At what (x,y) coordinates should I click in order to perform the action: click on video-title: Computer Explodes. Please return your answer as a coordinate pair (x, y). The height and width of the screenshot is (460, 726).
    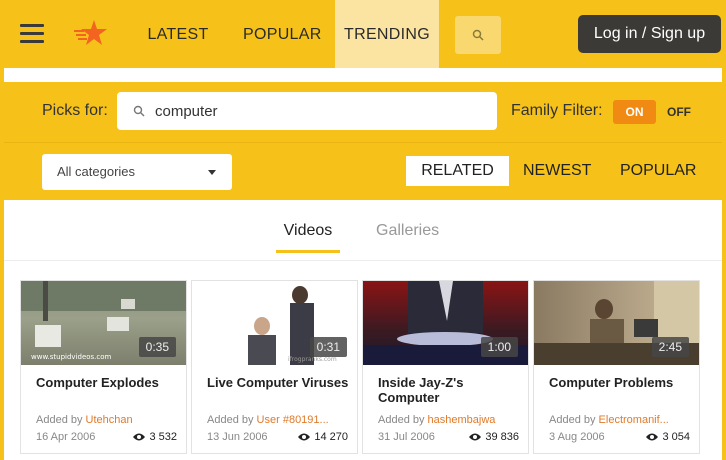
    Looking at the image, I should click on (108, 382).